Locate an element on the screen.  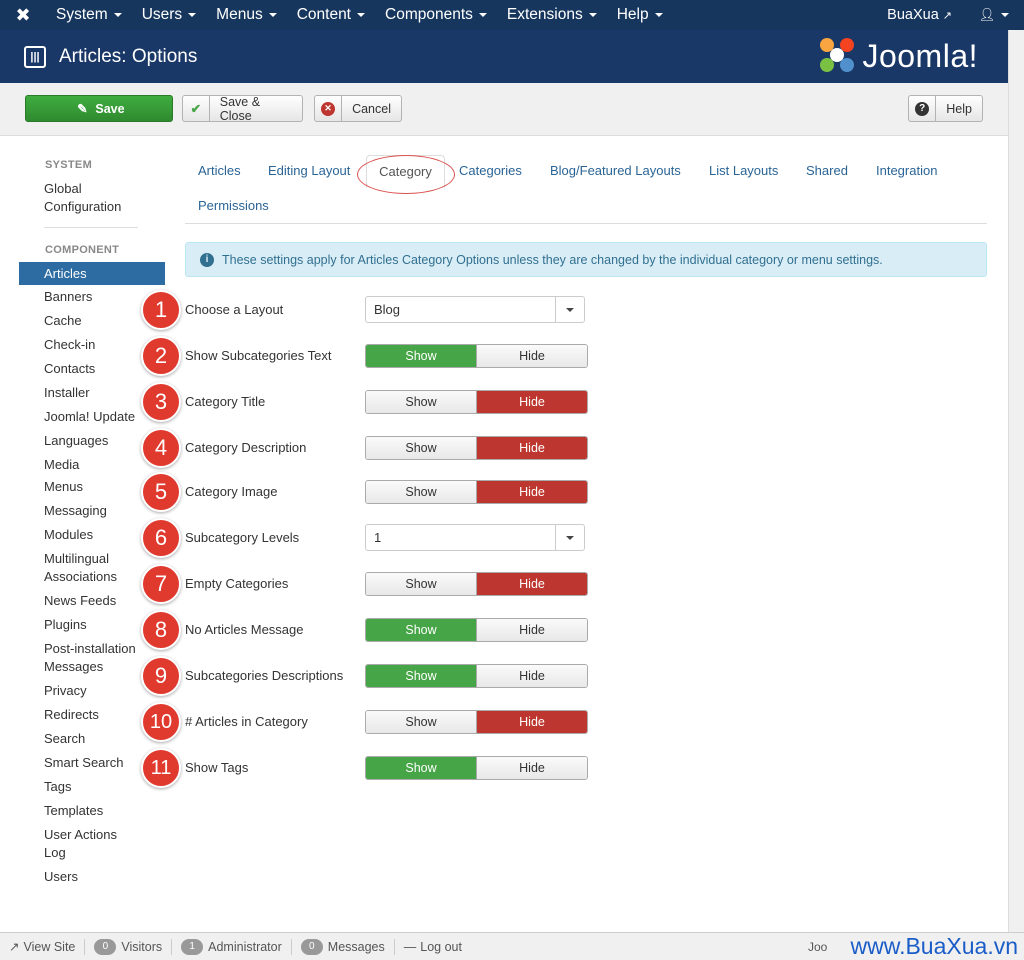
choose-layout-select: Blog is located at coordinates (475, 309).